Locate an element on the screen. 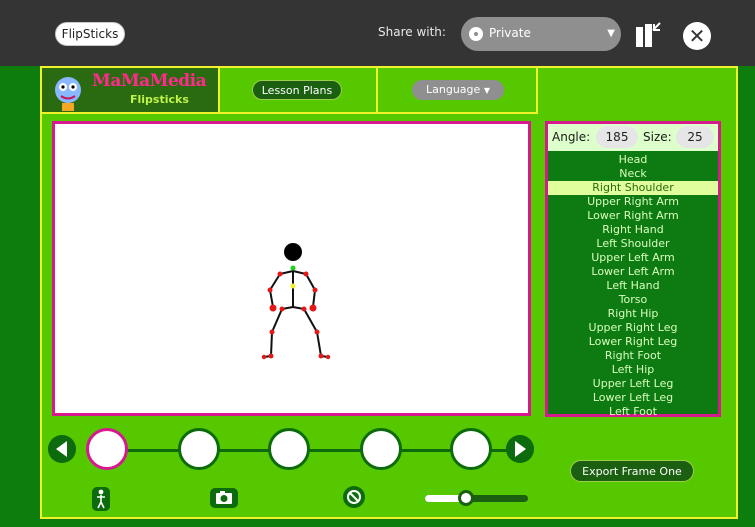  joint-controls: Angle: 185 Size: 25 is located at coordinates (633, 137).